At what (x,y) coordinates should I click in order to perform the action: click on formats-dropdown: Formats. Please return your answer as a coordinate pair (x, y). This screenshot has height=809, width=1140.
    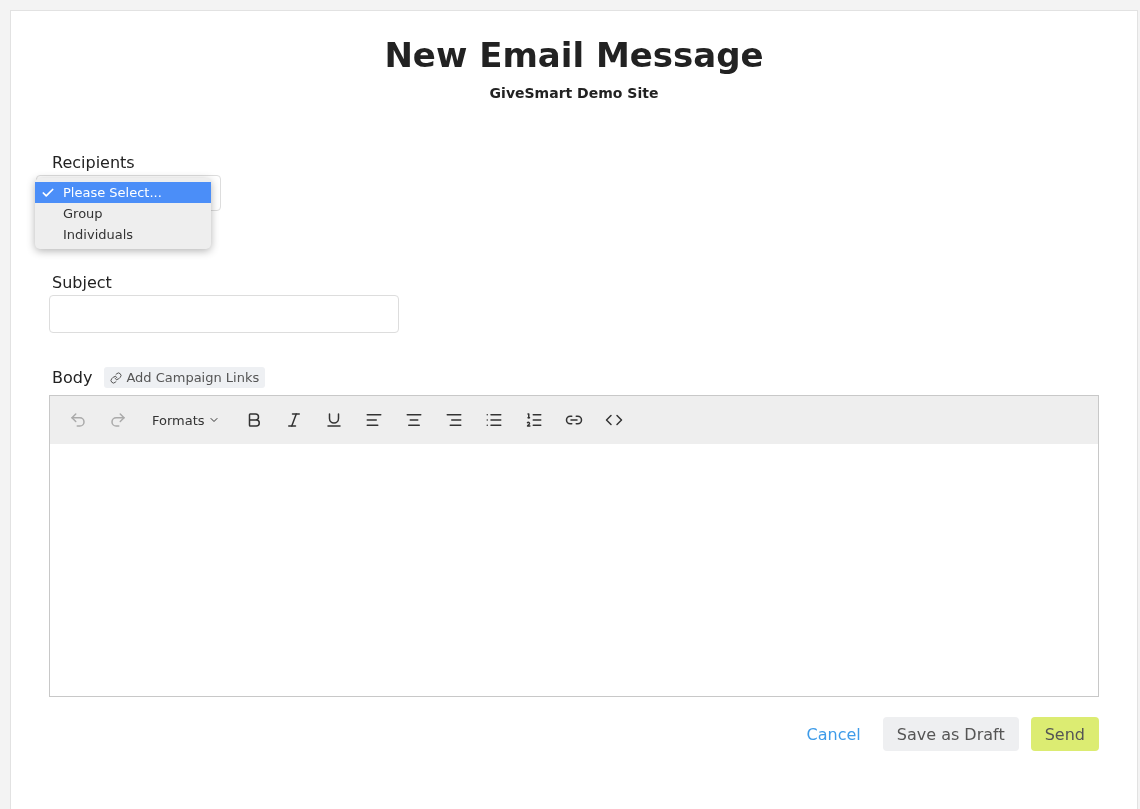
    Looking at the image, I should click on (186, 420).